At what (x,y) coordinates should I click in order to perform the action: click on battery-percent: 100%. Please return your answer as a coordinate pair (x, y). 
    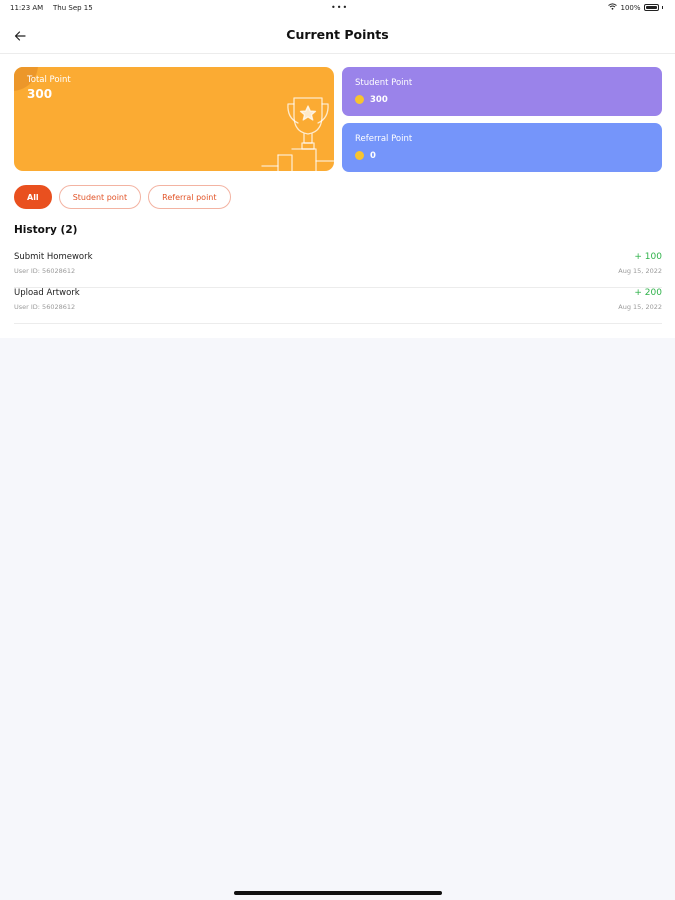
    Looking at the image, I should click on (630, 7).